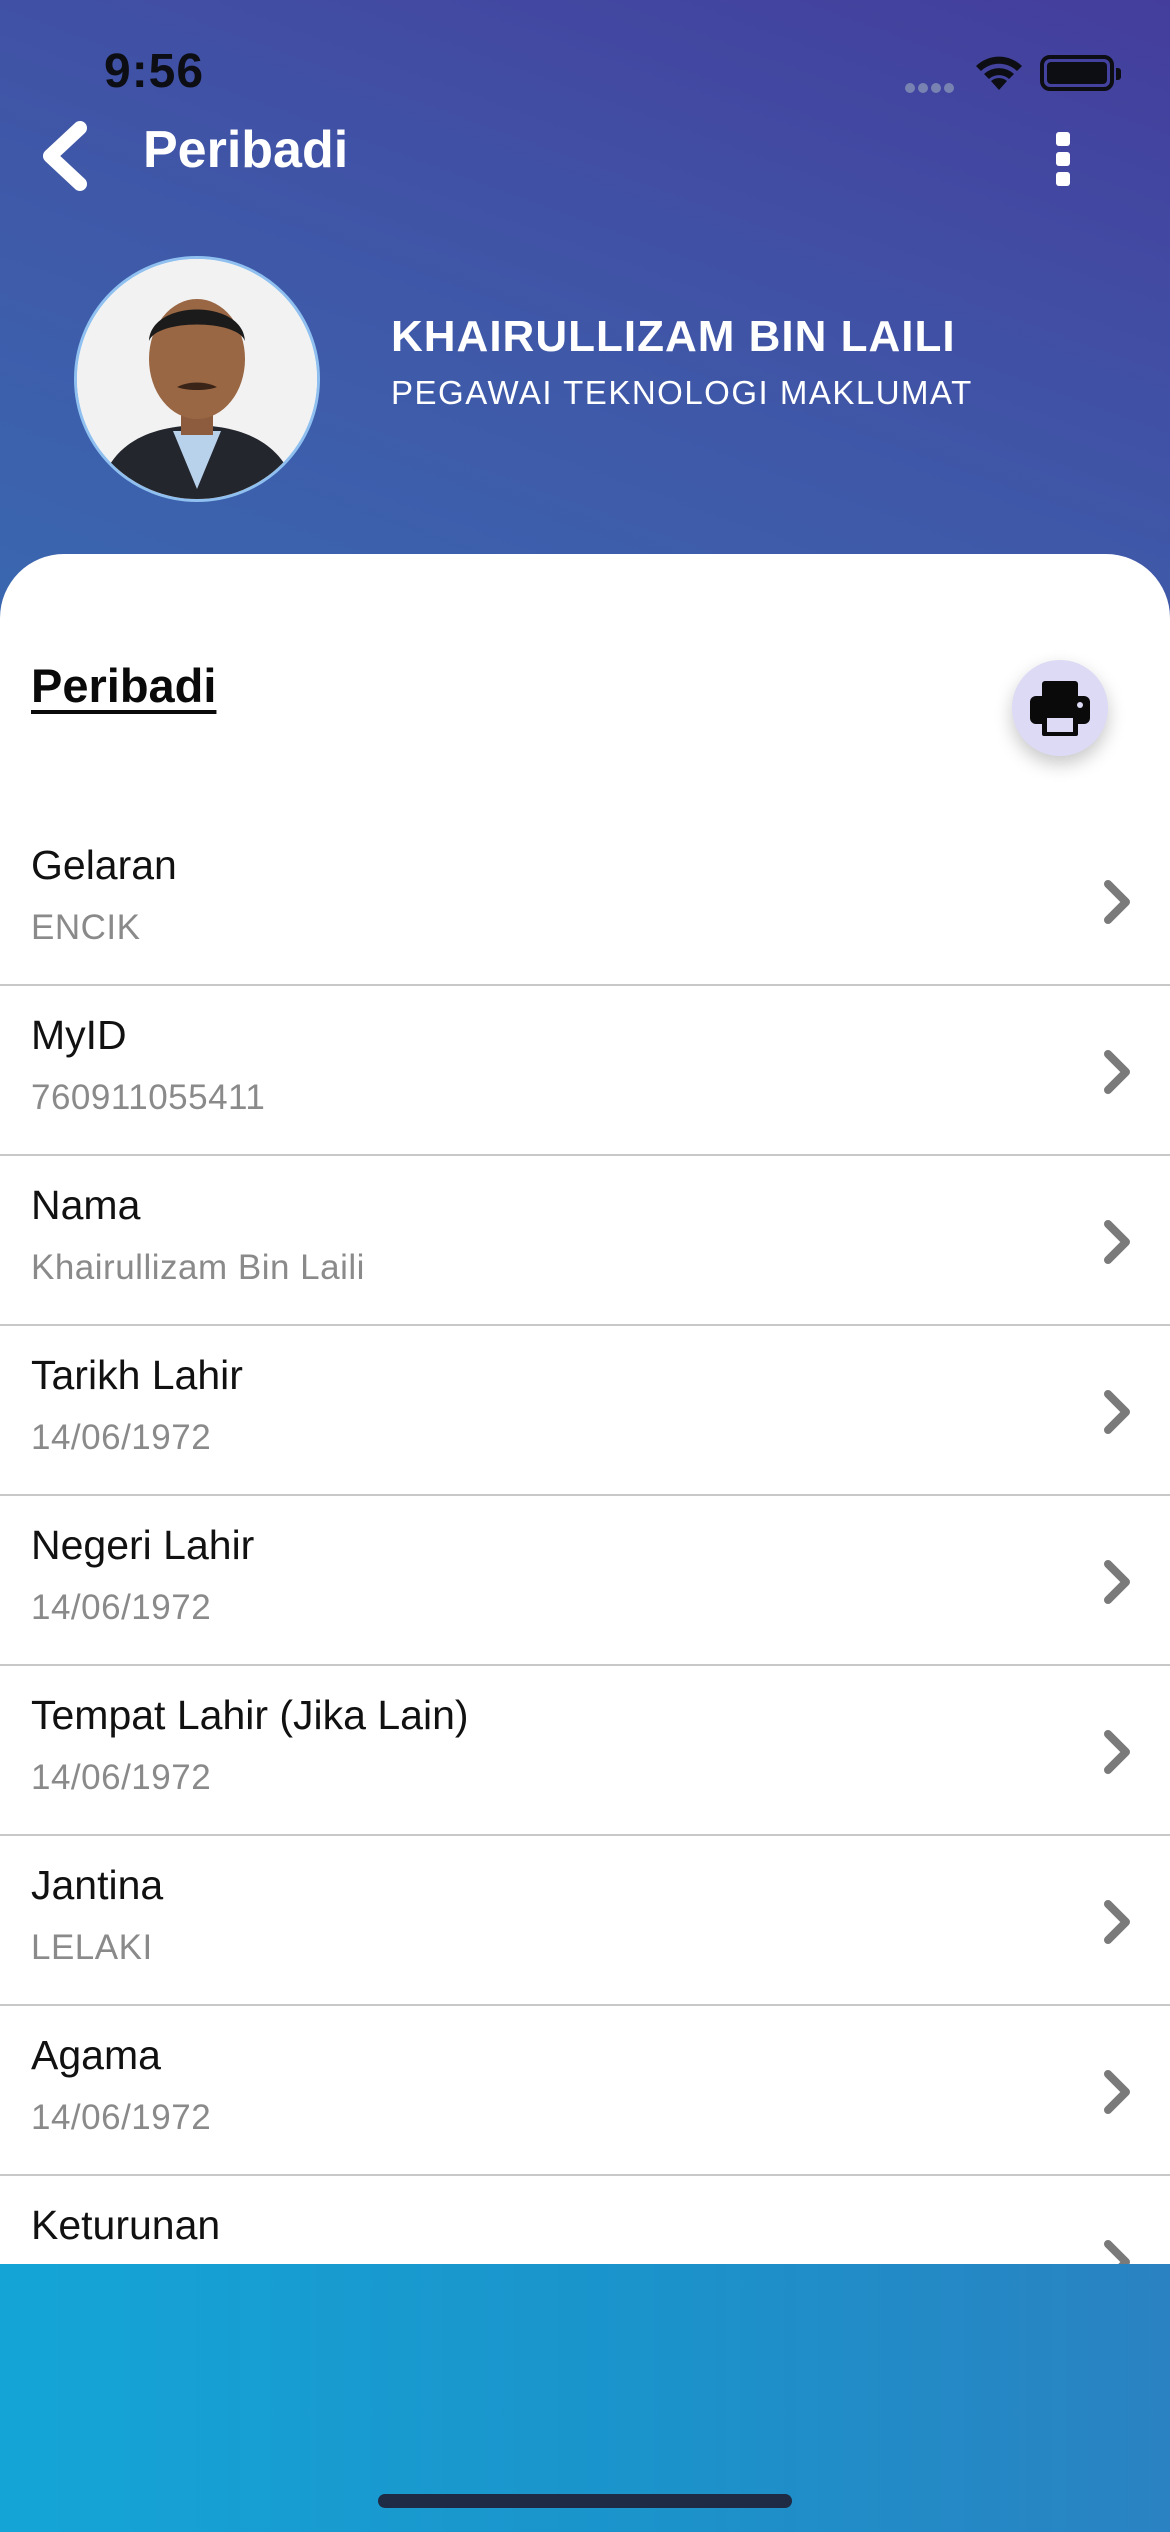 This screenshot has width=1170, height=2532. What do you see at coordinates (585, 1071) in the screenshot?
I see `list-item: MyID 760911055411` at bounding box center [585, 1071].